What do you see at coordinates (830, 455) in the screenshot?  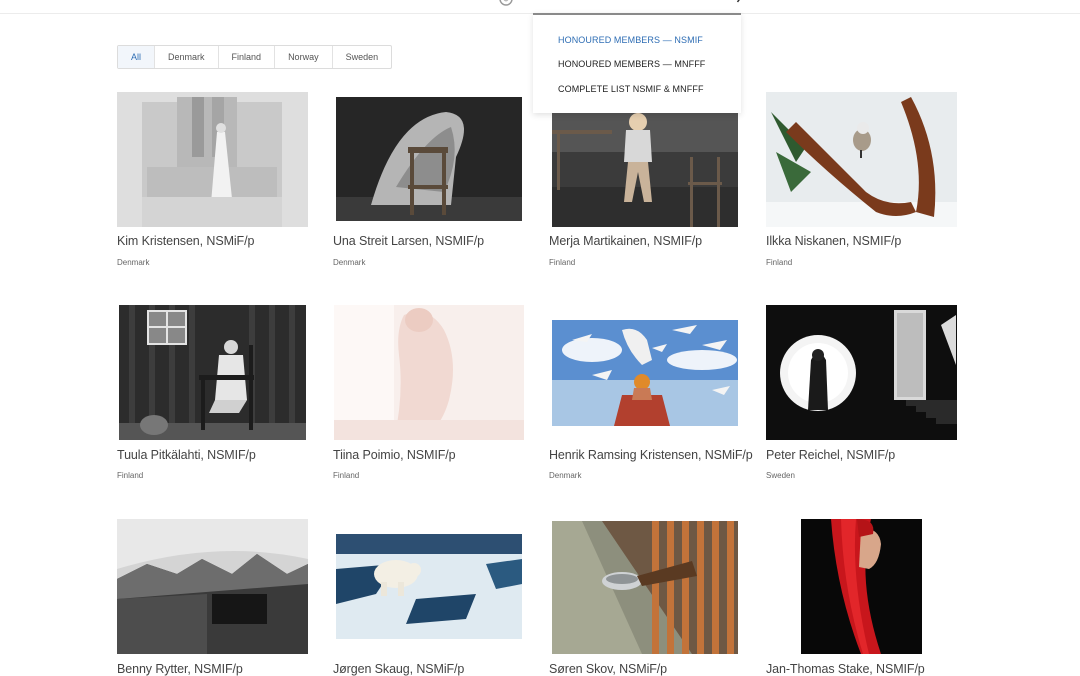 I see `member-name: Peter Reichel, NSMIF/p` at bounding box center [830, 455].